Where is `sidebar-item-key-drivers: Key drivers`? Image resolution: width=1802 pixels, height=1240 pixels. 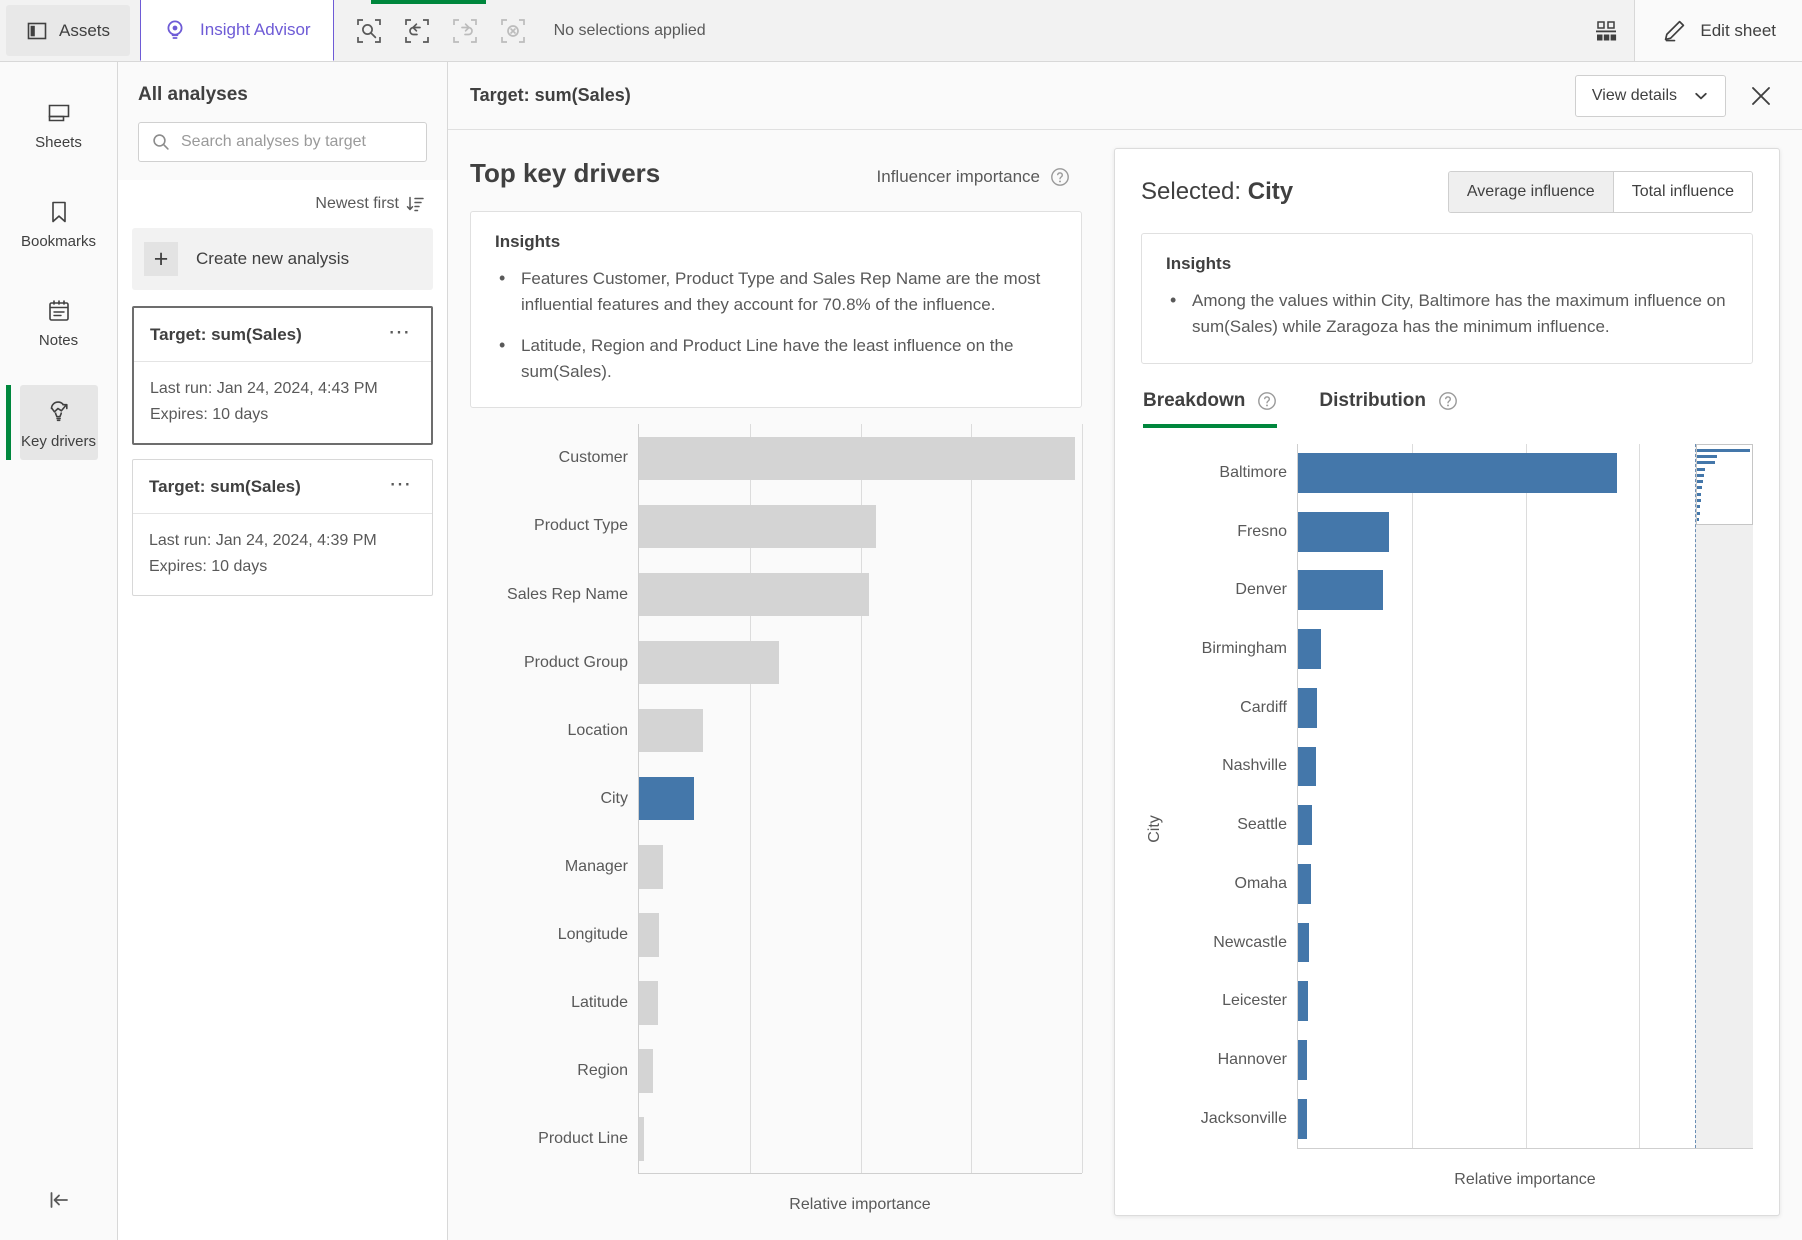
sidebar-item-key-drivers: Key drivers is located at coordinates (51, 422).